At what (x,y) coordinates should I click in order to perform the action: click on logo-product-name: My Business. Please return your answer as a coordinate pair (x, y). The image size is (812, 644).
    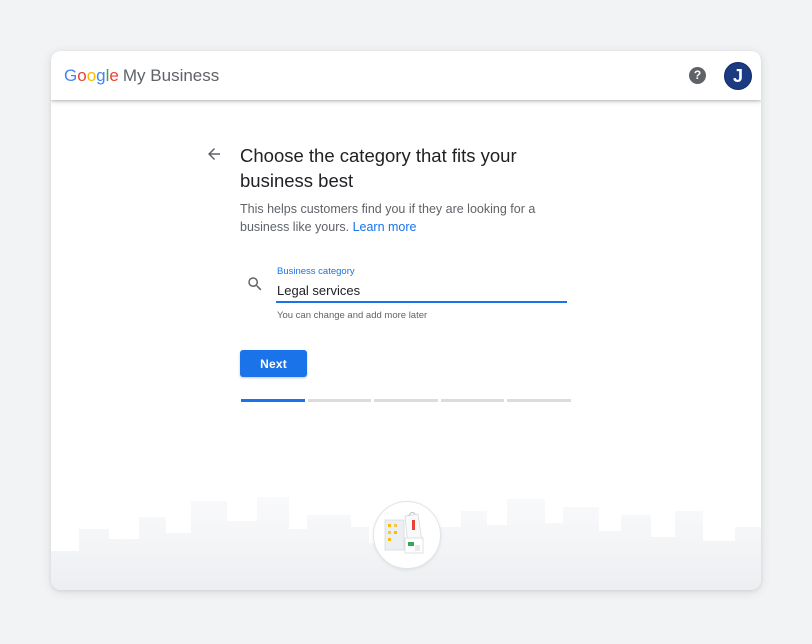
    Looking at the image, I should click on (171, 75).